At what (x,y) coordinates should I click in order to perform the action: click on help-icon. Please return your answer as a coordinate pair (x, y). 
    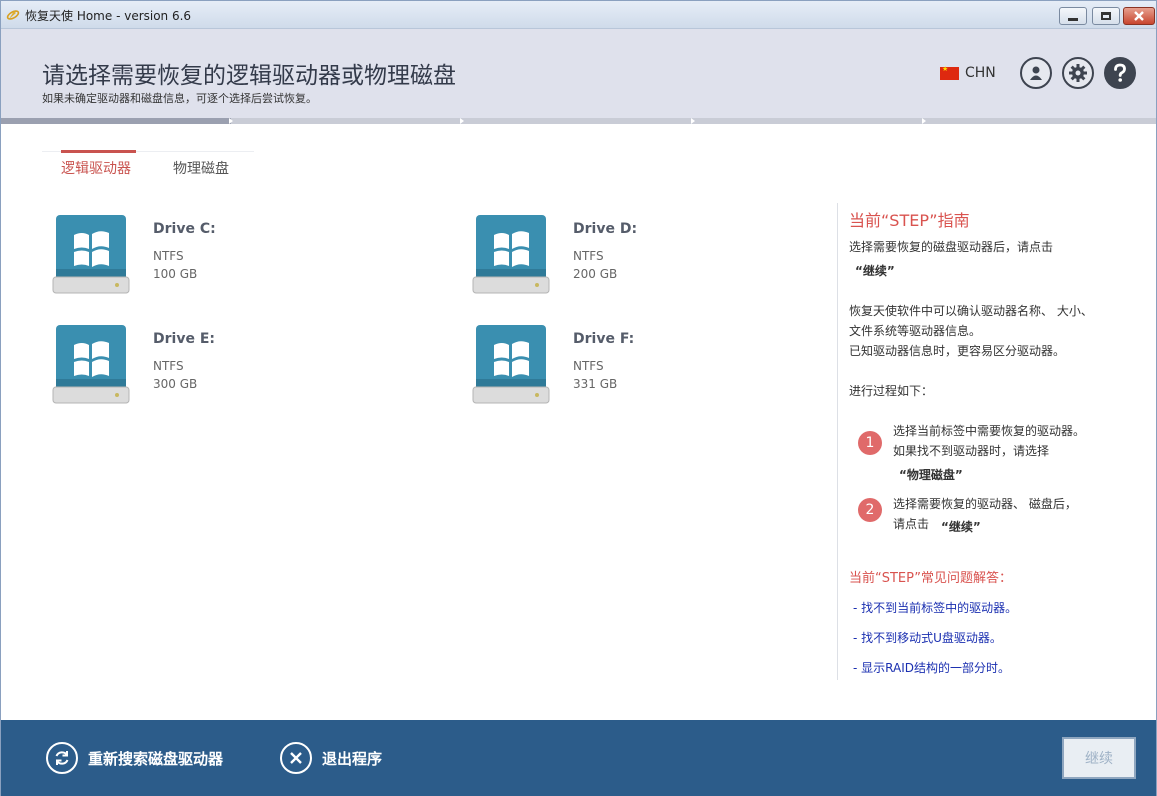
    Looking at the image, I should click on (1120, 72).